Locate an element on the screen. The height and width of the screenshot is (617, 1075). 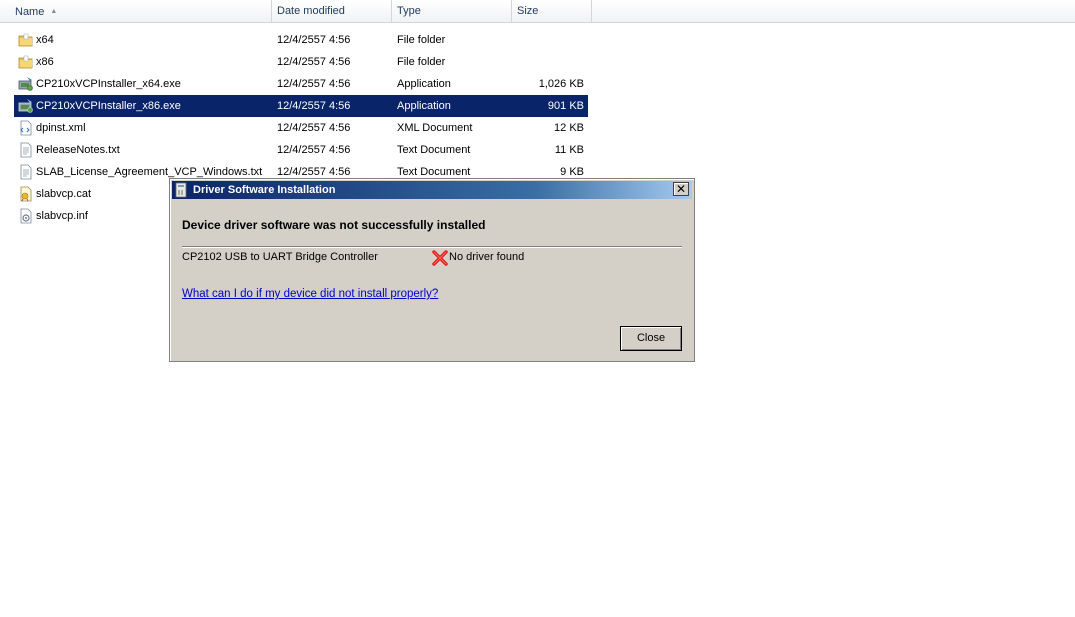
file-name: x86 is located at coordinates (45, 62).